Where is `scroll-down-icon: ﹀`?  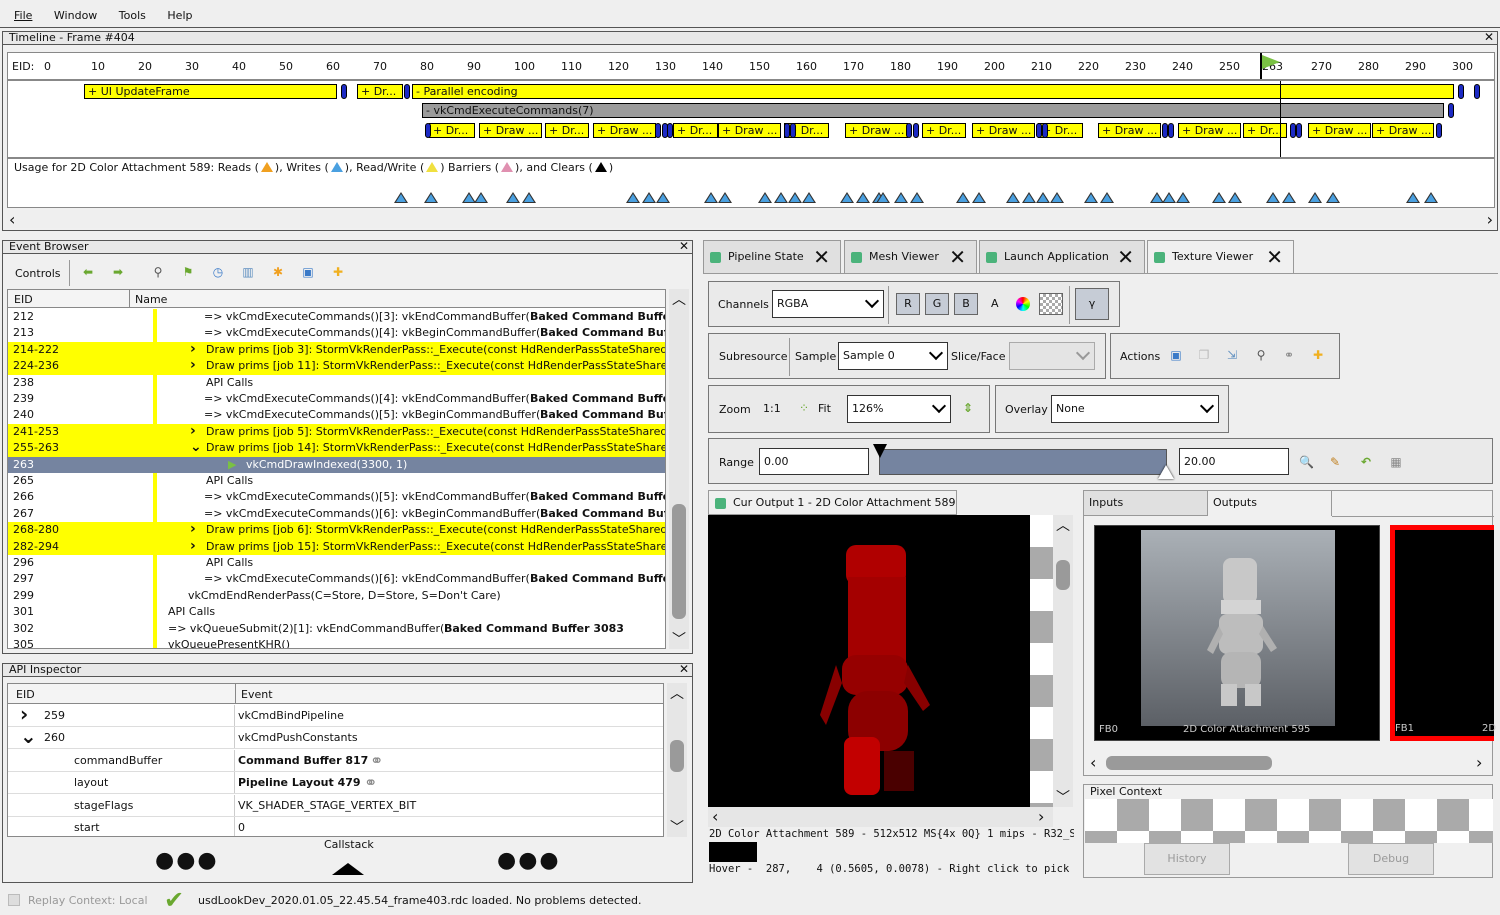
scroll-down-icon: ﹀ is located at coordinates (677, 827).